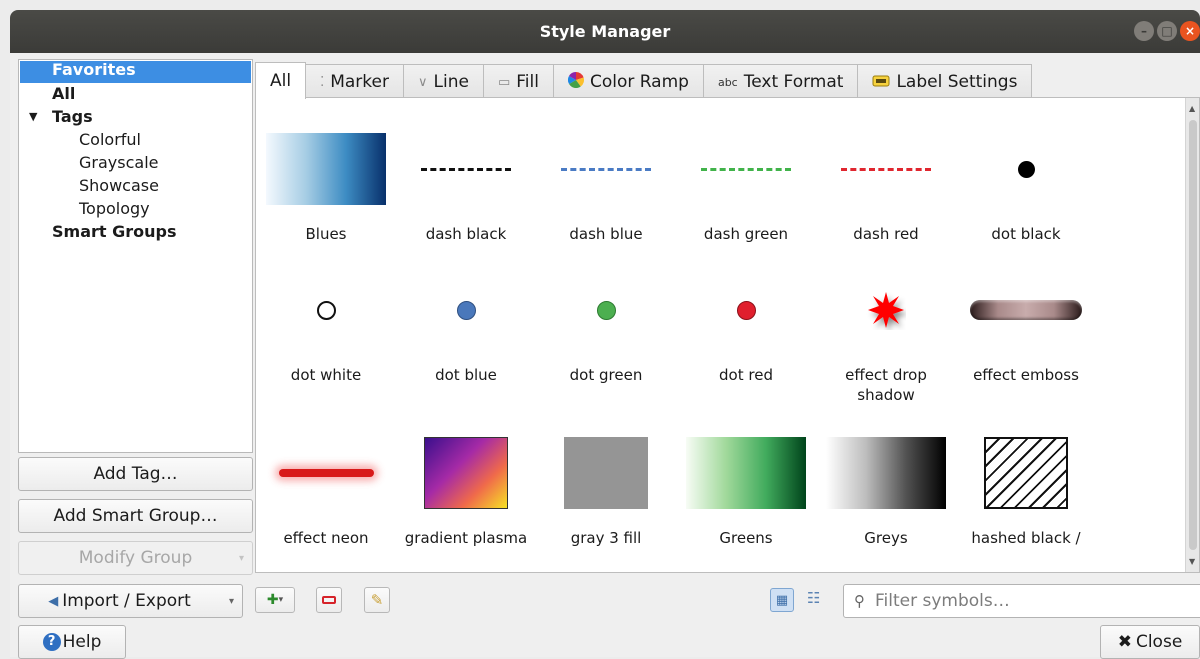 The height and width of the screenshot is (659, 1200). I want to click on minimize-icon: –, so click(1144, 31).